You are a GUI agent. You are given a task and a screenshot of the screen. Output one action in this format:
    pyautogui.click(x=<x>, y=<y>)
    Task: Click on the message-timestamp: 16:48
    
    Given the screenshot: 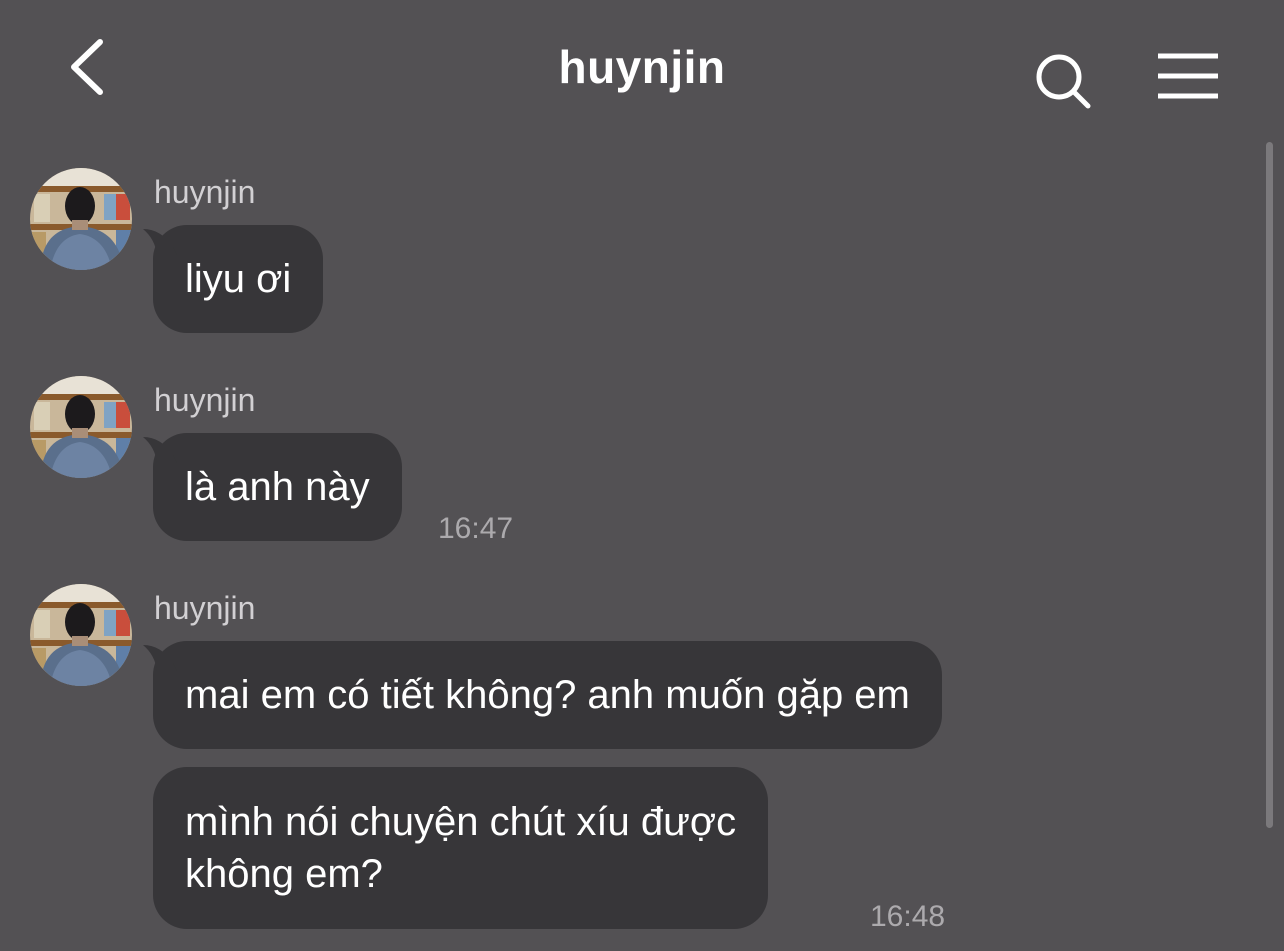 What is the action you would take?
    pyautogui.click(x=908, y=916)
    